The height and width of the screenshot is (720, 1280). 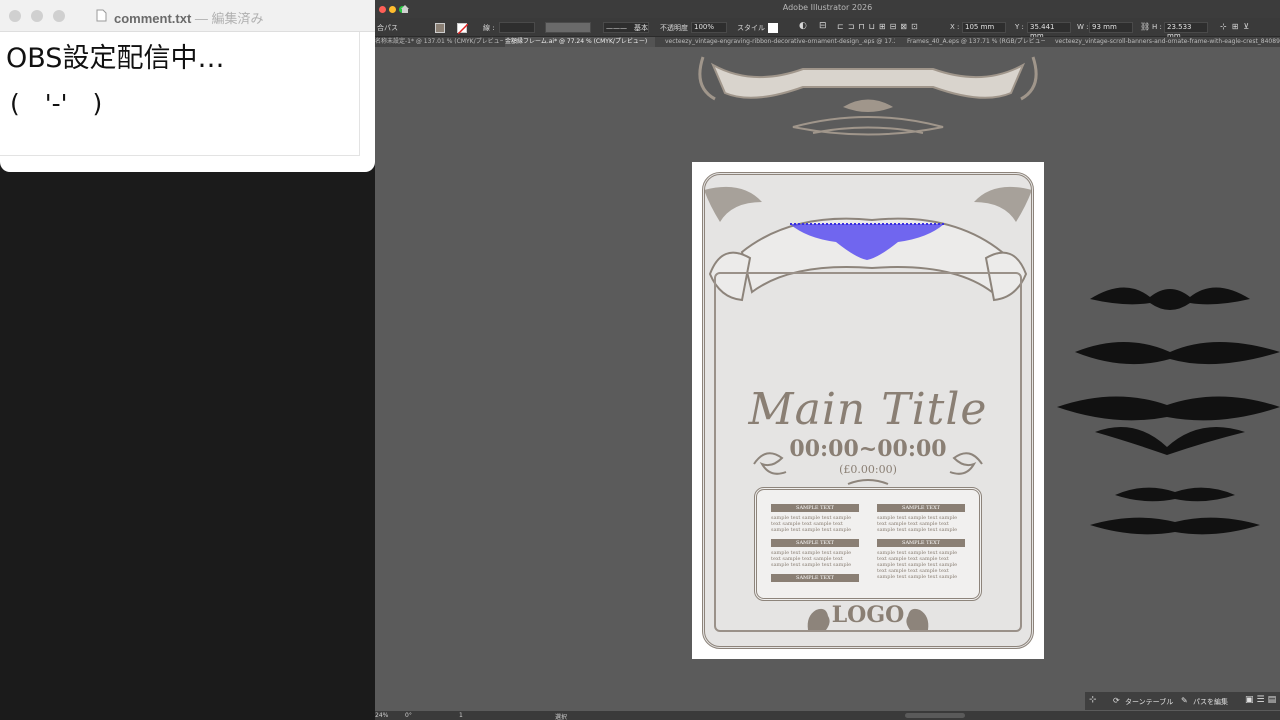 What do you see at coordinates (1157, 27) in the screenshot?
I see `h-label: H :` at bounding box center [1157, 27].